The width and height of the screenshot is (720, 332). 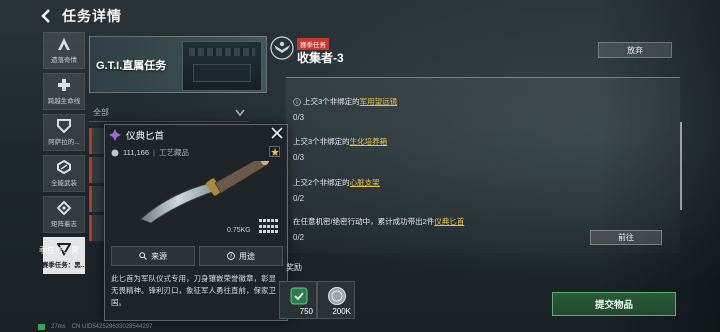 I want to click on gti-emblem-icon, so click(x=282, y=48).